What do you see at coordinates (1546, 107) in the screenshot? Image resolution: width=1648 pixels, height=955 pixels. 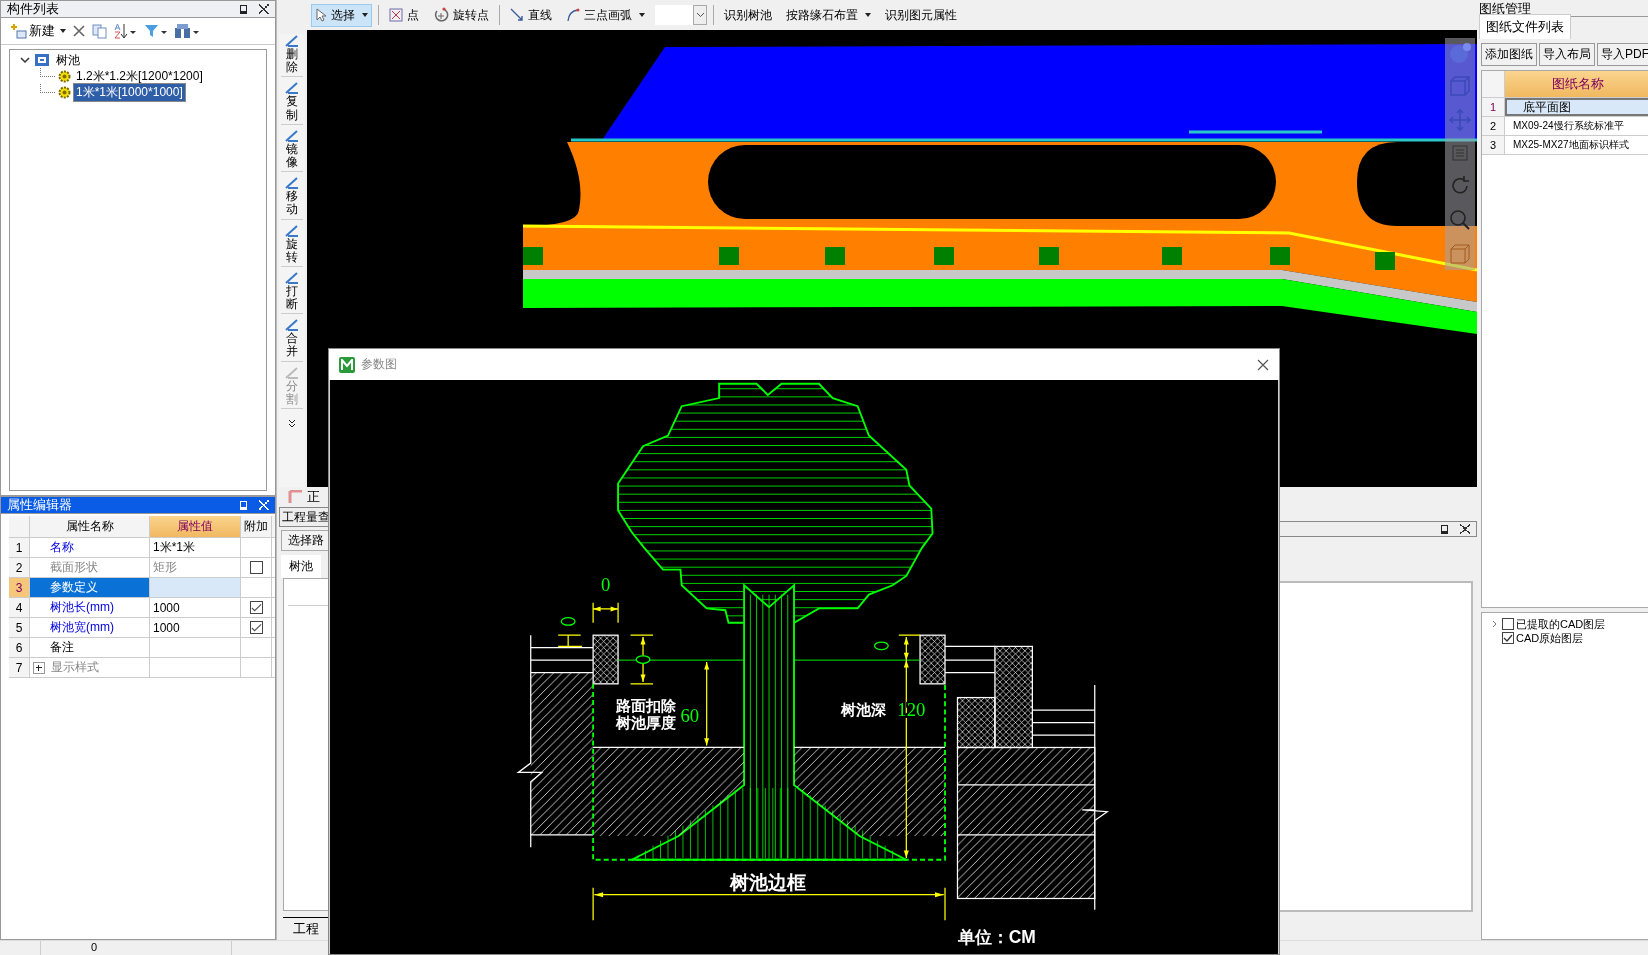 I see `drawing-name: 底平面图` at bounding box center [1546, 107].